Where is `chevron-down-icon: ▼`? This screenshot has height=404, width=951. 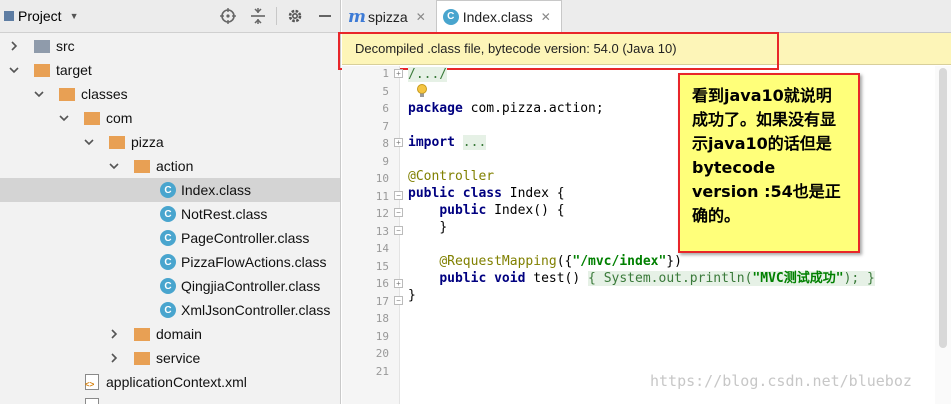 chevron-down-icon: ▼ is located at coordinates (74, 16).